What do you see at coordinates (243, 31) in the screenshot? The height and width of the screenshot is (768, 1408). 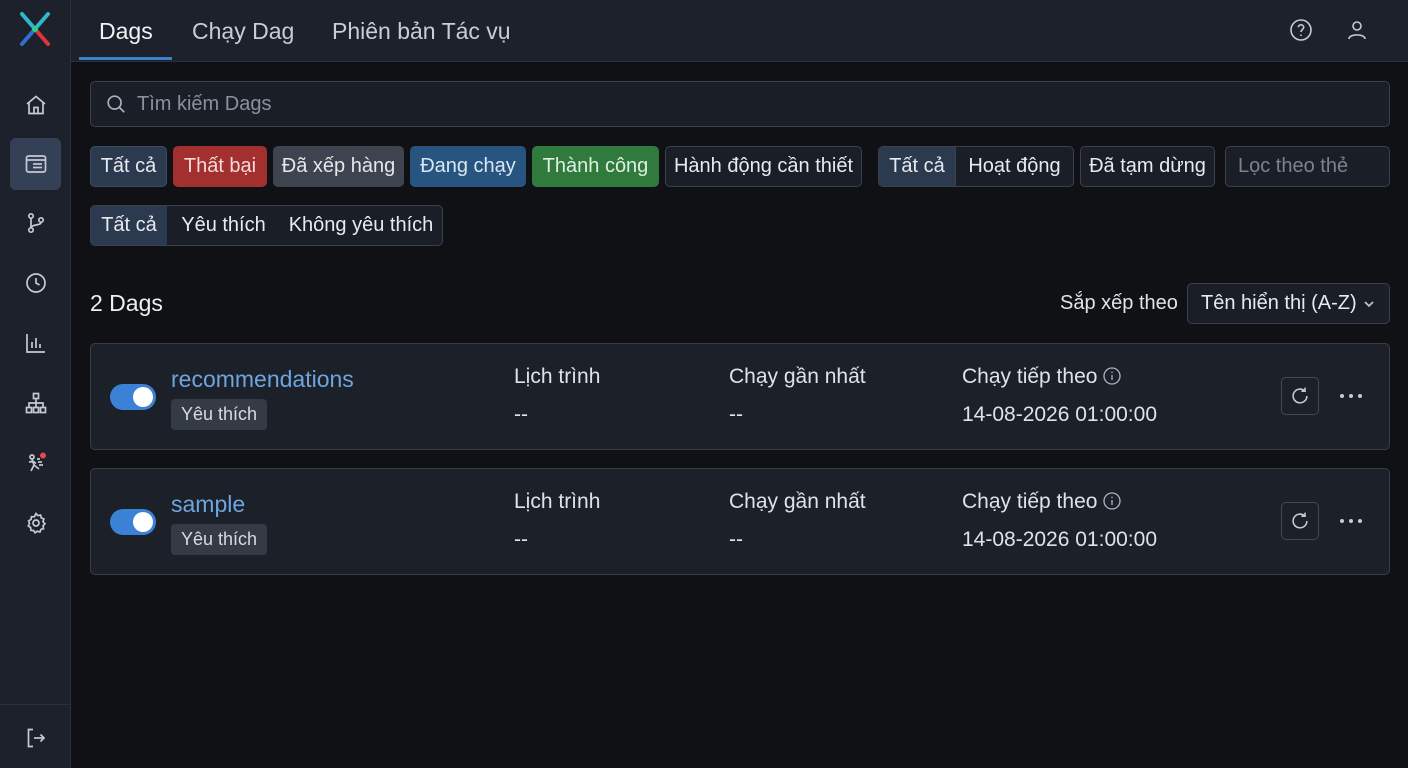 I see `tab-dag-runs: Chạy Dag` at bounding box center [243, 31].